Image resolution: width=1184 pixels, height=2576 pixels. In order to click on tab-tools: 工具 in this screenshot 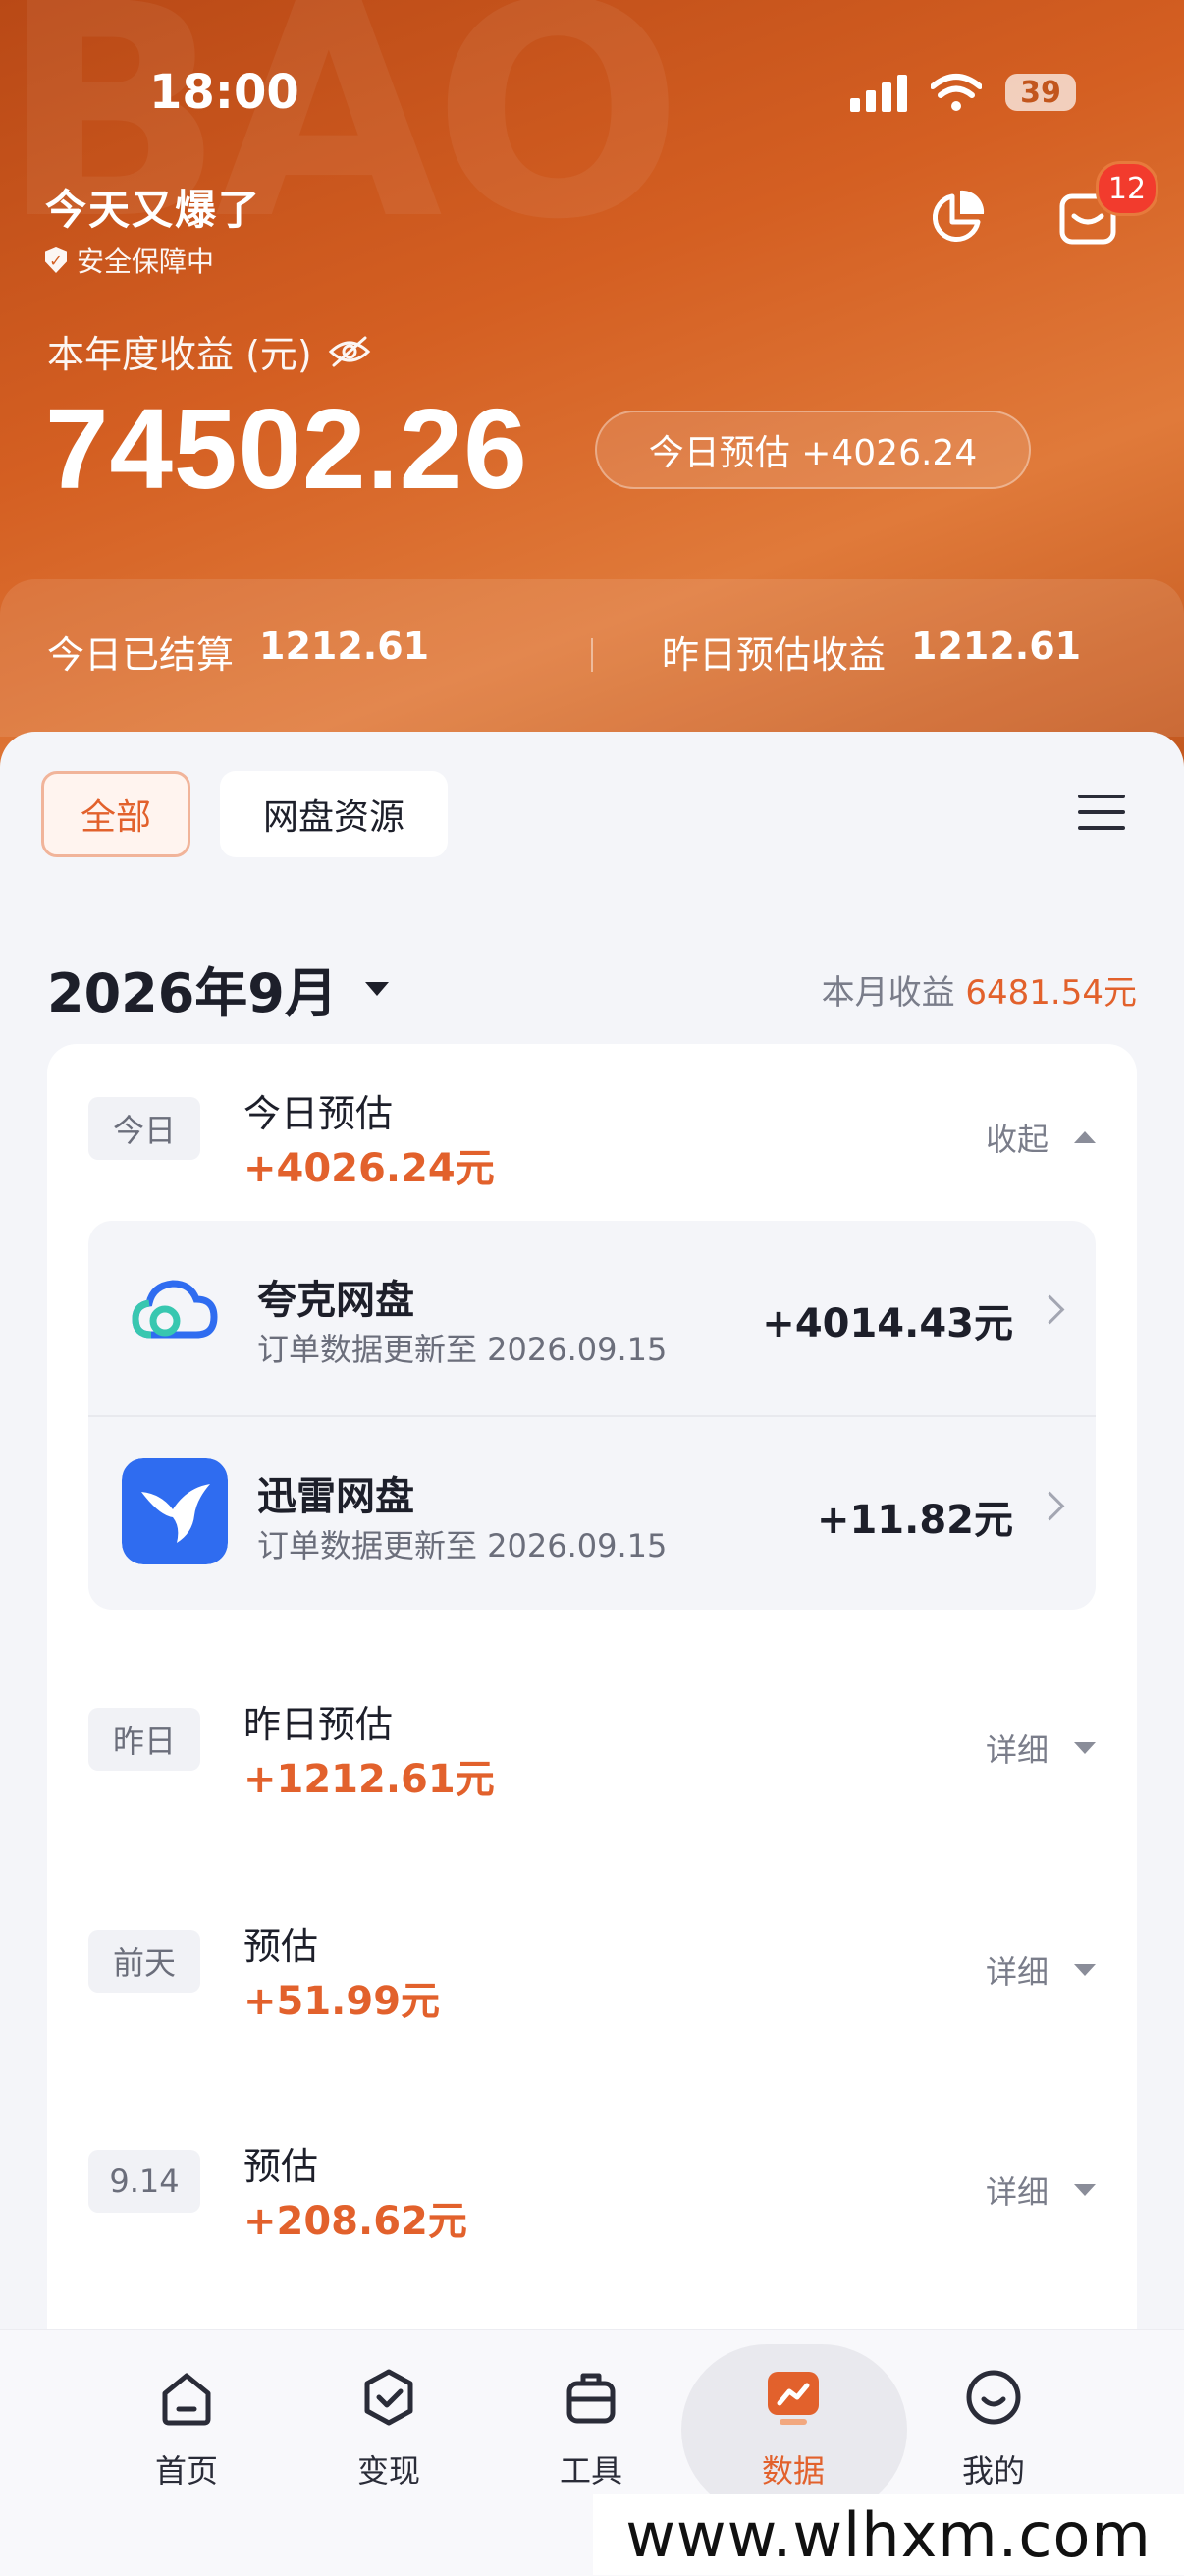, I will do `click(591, 2429)`.